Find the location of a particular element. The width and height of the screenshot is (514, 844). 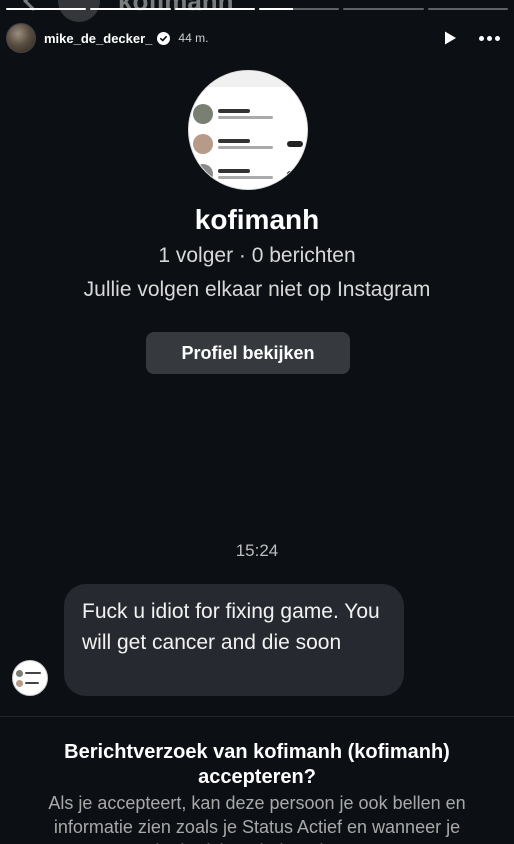

message-timestamp: 15:24 is located at coordinates (257, 550).